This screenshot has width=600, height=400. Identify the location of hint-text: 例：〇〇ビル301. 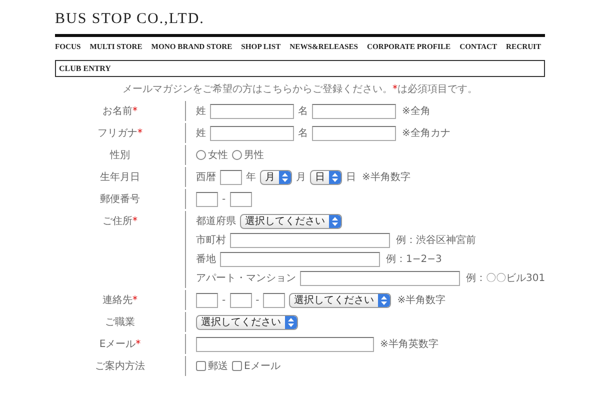
(505, 278).